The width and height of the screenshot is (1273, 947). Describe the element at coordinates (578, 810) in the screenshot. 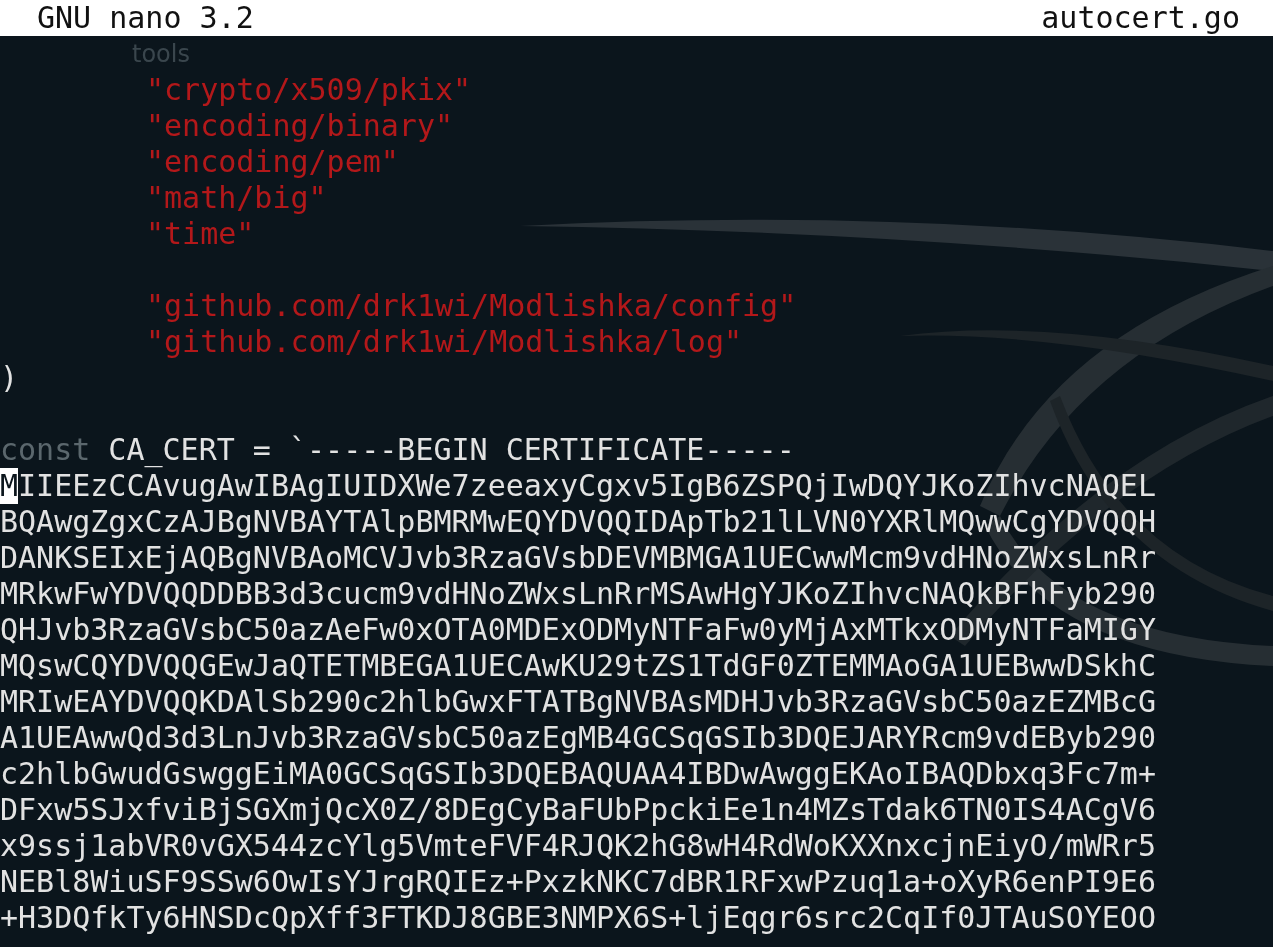

I see `code-text: DFxw5SJxfviBjSGXmjQcX0Z/8DEgCyBaFUbPpckiEe1n4MZsTdak6TN0IS4ACgV6` at that location.